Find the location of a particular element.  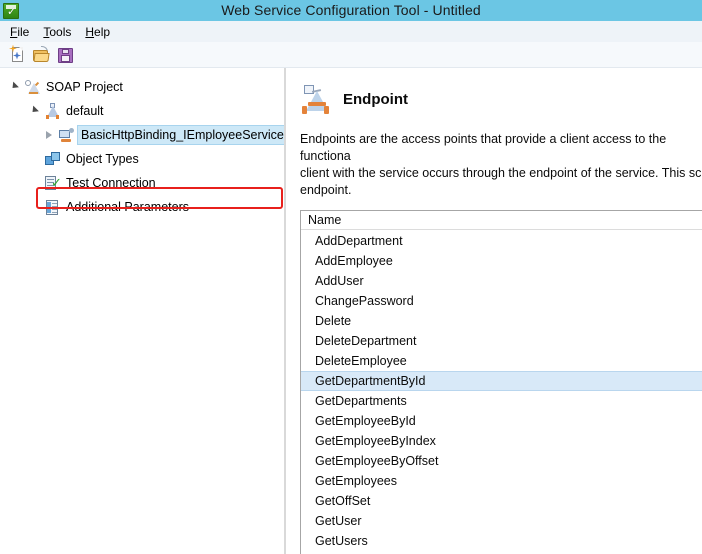

operation-name: GetEmployeeByOffset is located at coordinates (377, 461).